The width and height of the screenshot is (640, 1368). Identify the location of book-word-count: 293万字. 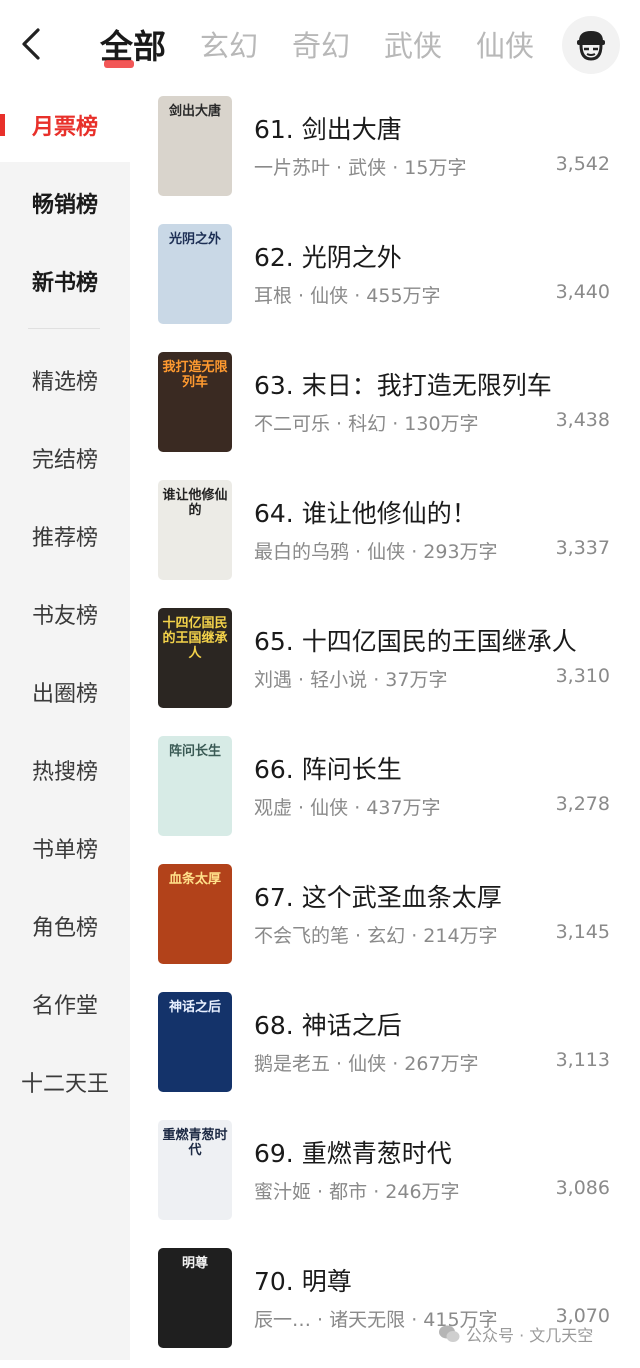
(460, 552).